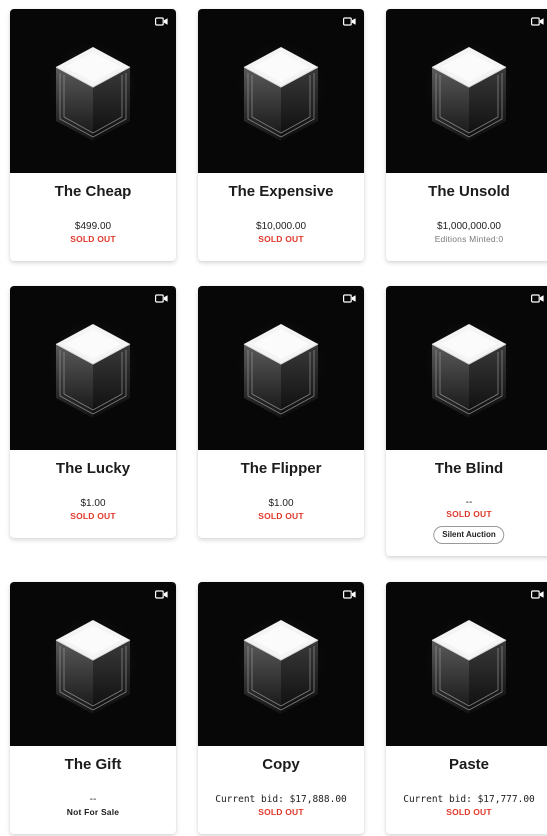 This screenshot has height=836, width=547. I want to click on silent-auction-badge: Silent Auction, so click(469, 535).